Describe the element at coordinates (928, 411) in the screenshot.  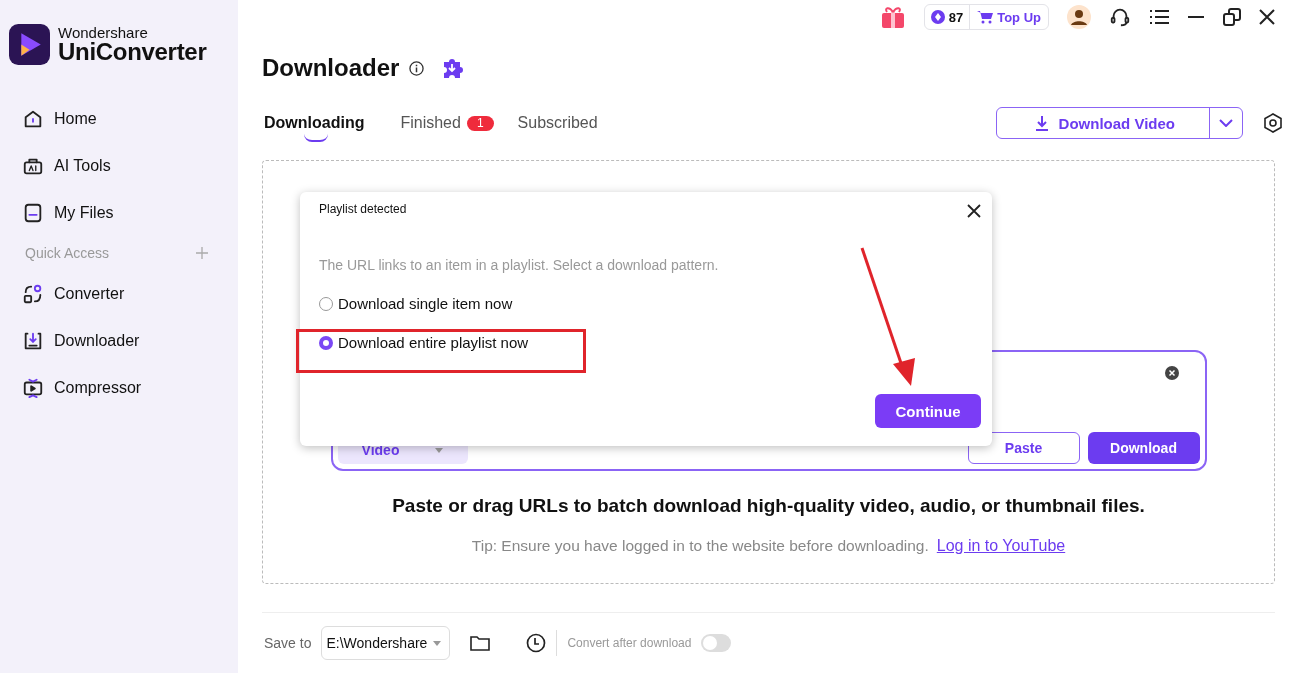
I see `continue-button: Continue` at that location.